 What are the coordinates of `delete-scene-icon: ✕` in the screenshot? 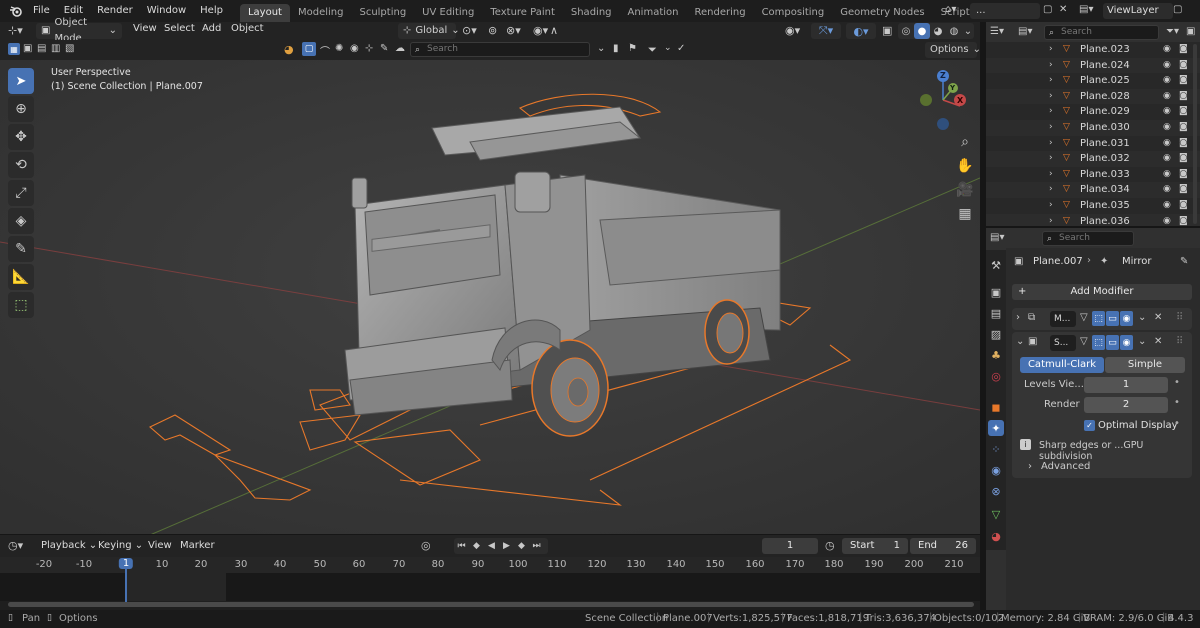 It's located at (1063, 9).